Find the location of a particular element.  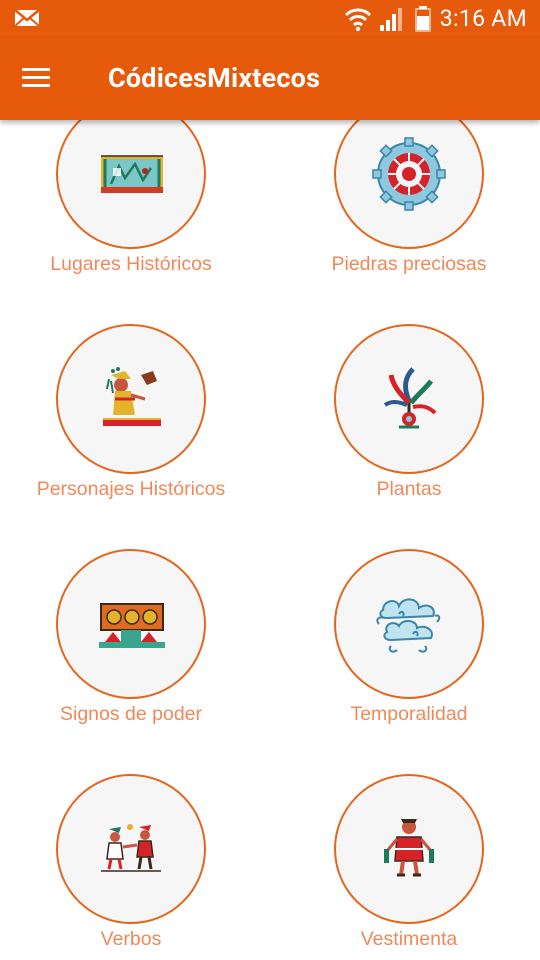

category-label: Plantas is located at coordinates (409, 489).